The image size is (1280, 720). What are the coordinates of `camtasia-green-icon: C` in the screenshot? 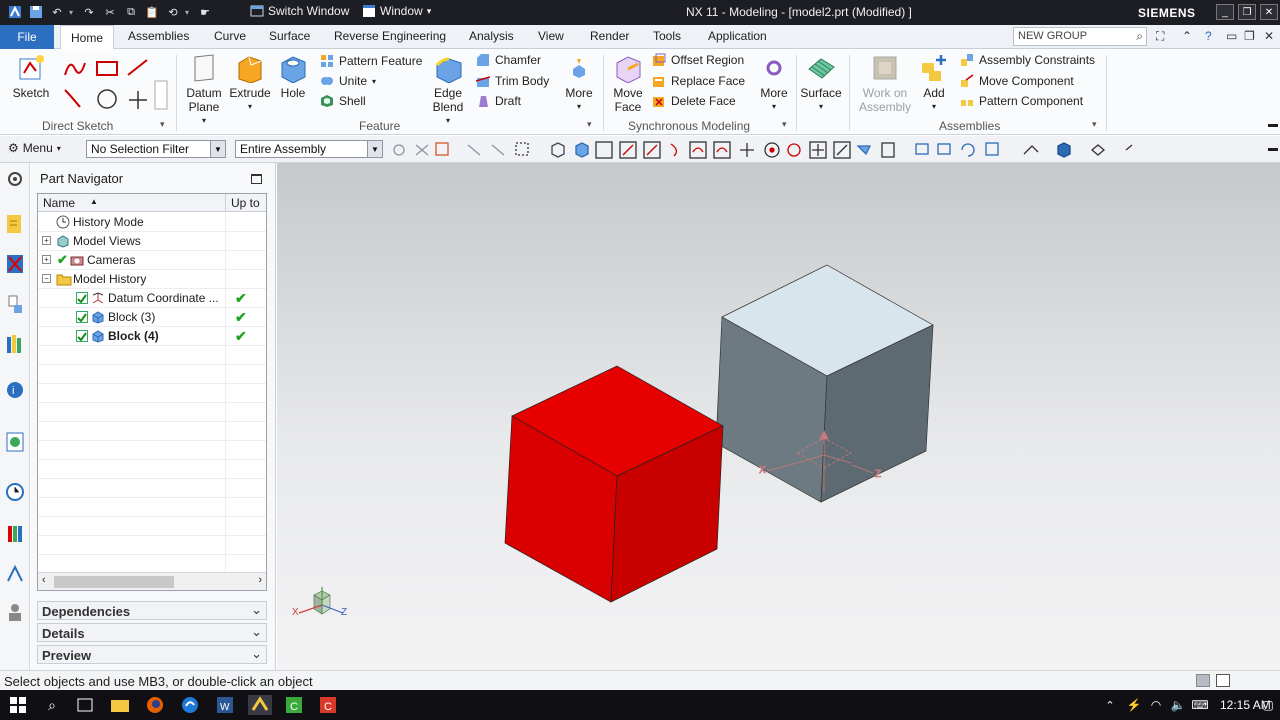 It's located at (294, 705).